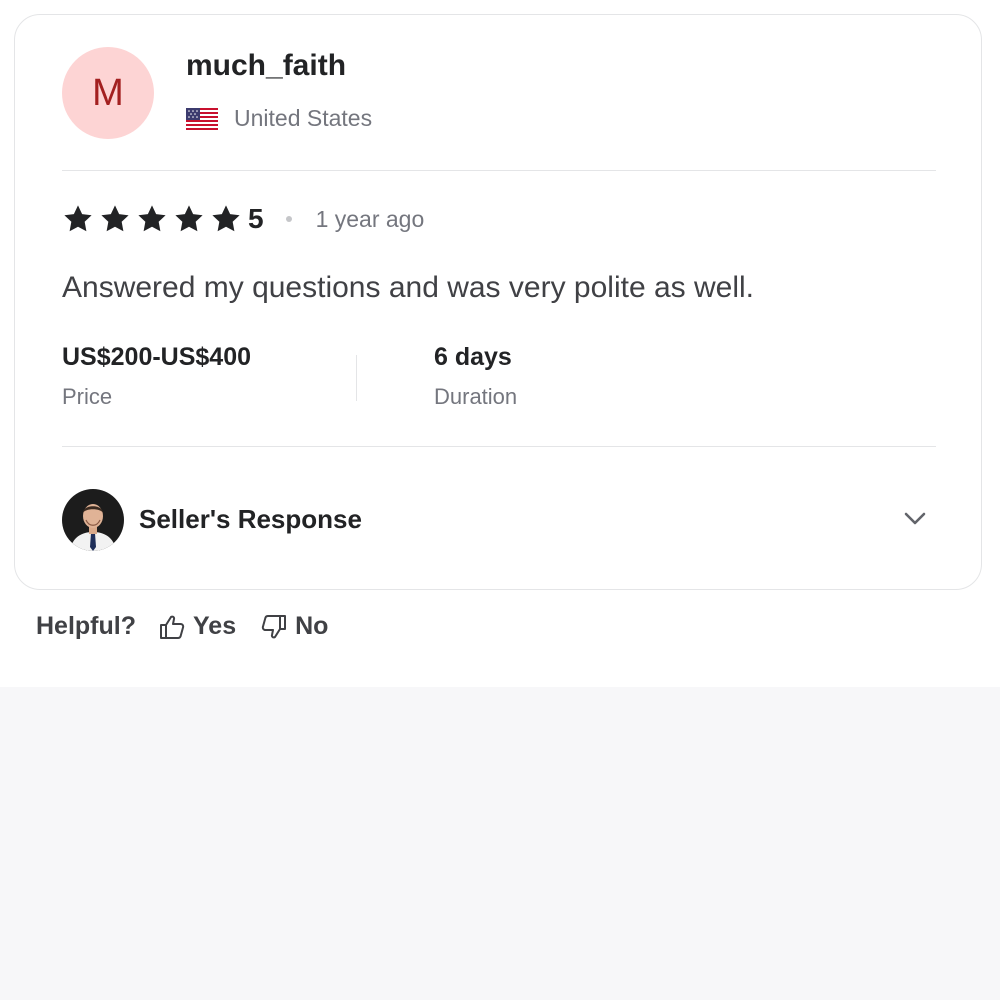 This screenshot has height=1000, width=1000. What do you see at coordinates (356, 378) in the screenshot?
I see `stat-divider` at bounding box center [356, 378].